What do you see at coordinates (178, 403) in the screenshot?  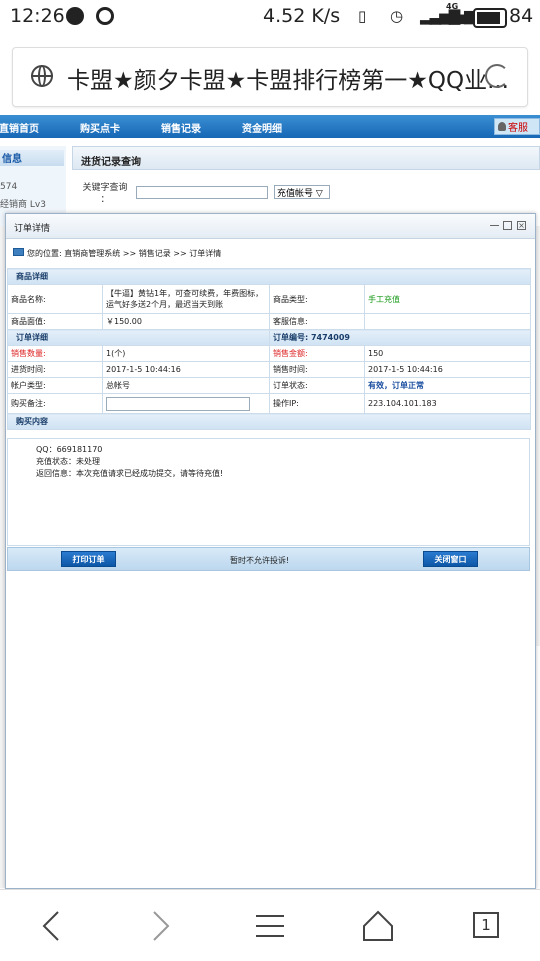 I see `remark-input` at bounding box center [178, 403].